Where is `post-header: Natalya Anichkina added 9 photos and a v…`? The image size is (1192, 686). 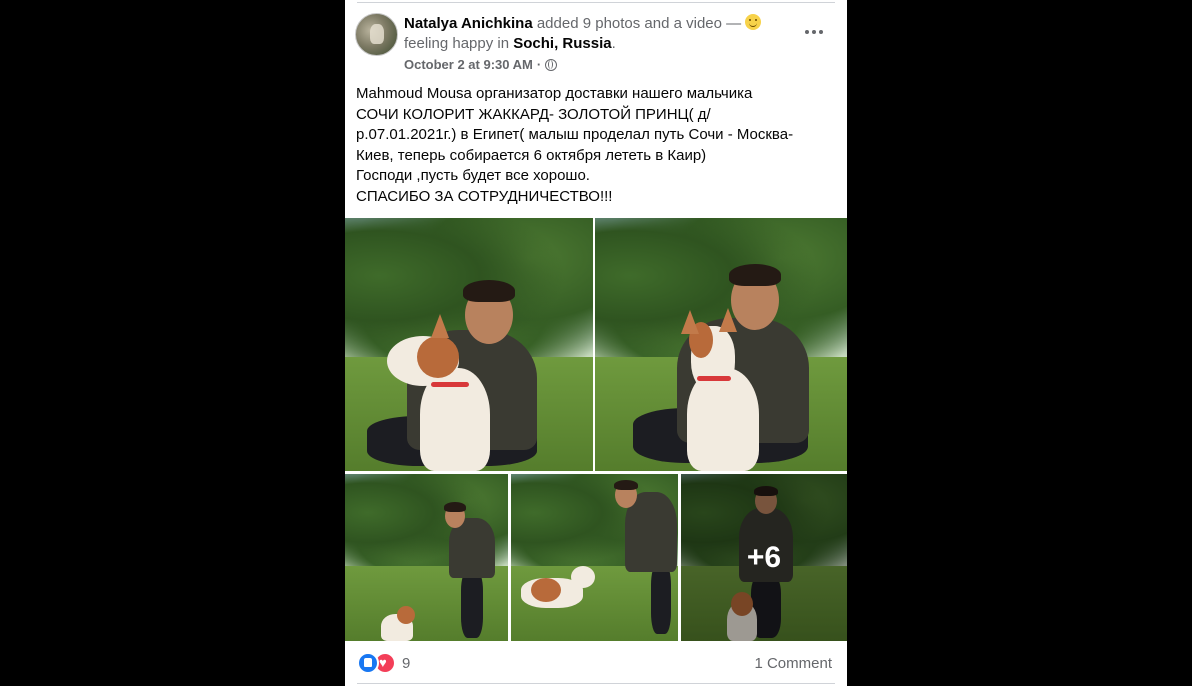 post-header: Natalya Anichkina added 9 photos and a v… is located at coordinates (594, 34).